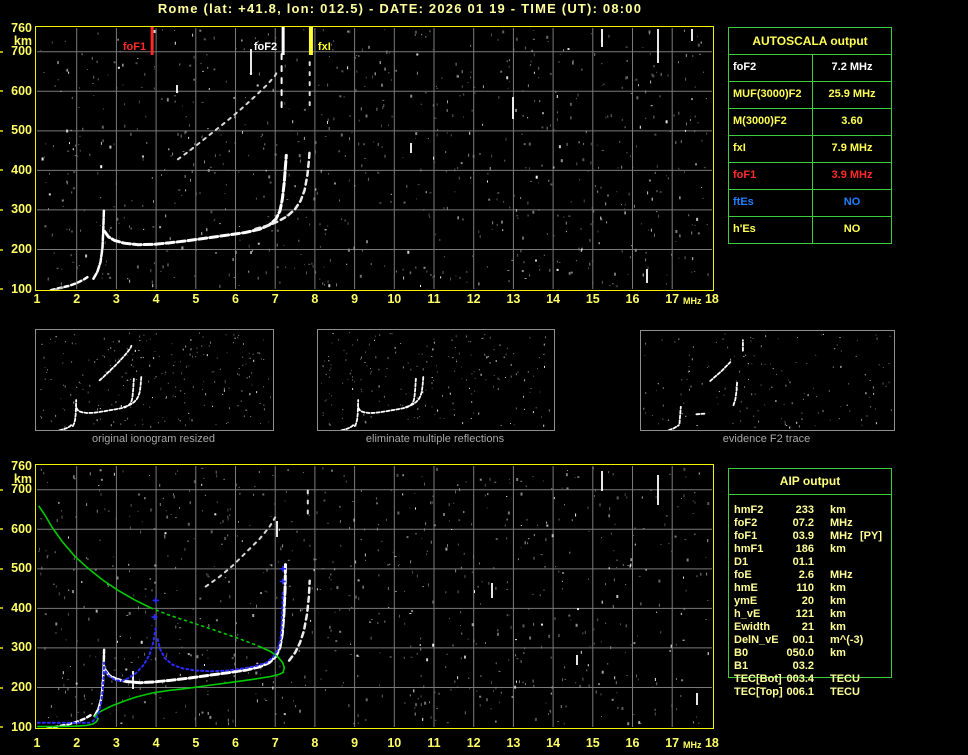  Describe the element at coordinates (810, 482) in the screenshot. I see `aip-table-header: AIP output` at that location.